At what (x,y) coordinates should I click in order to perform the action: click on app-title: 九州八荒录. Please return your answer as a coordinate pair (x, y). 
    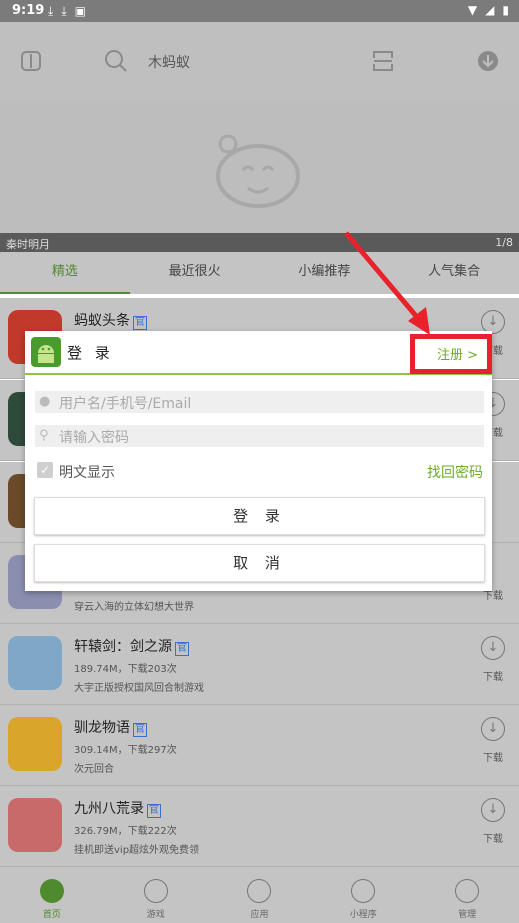
    Looking at the image, I should click on (109, 809).